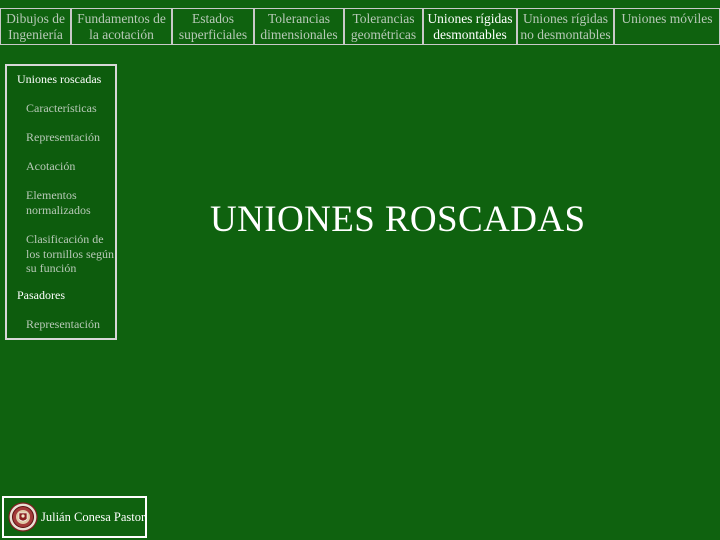  What do you see at coordinates (93, 517) in the screenshot?
I see `author-name: Julián Conesa Pastor` at bounding box center [93, 517].